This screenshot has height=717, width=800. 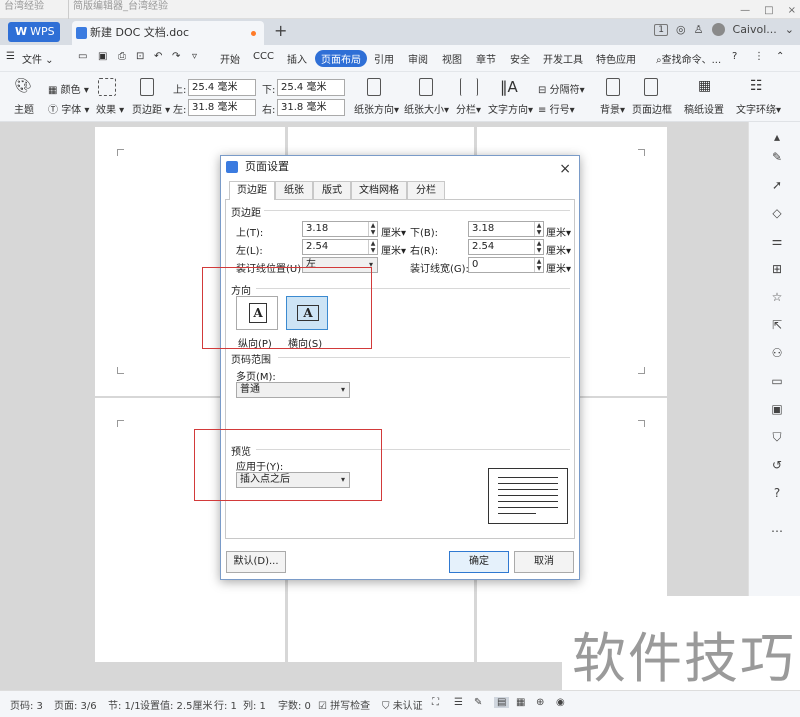 I want to click on draft-paper-button: 稿纸设置, so click(x=704, y=108).